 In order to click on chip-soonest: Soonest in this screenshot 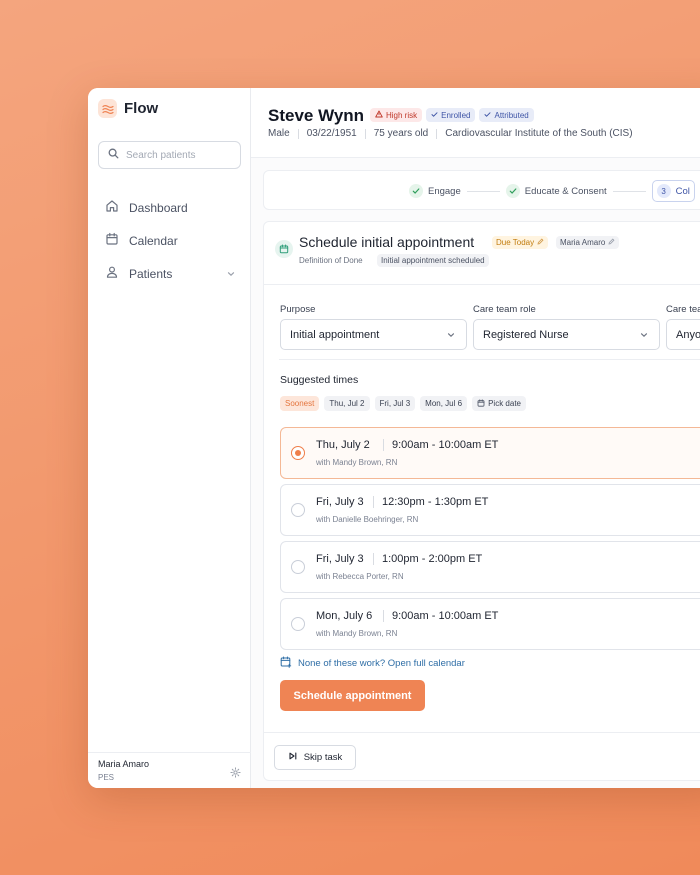, I will do `click(300, 403)`.